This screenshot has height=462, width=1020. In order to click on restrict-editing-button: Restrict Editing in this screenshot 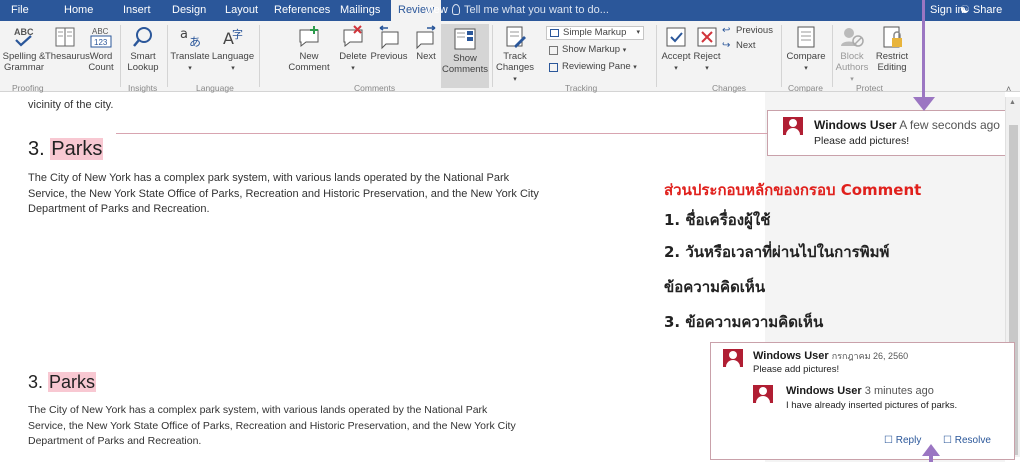, I will do `click(892, 48)`.